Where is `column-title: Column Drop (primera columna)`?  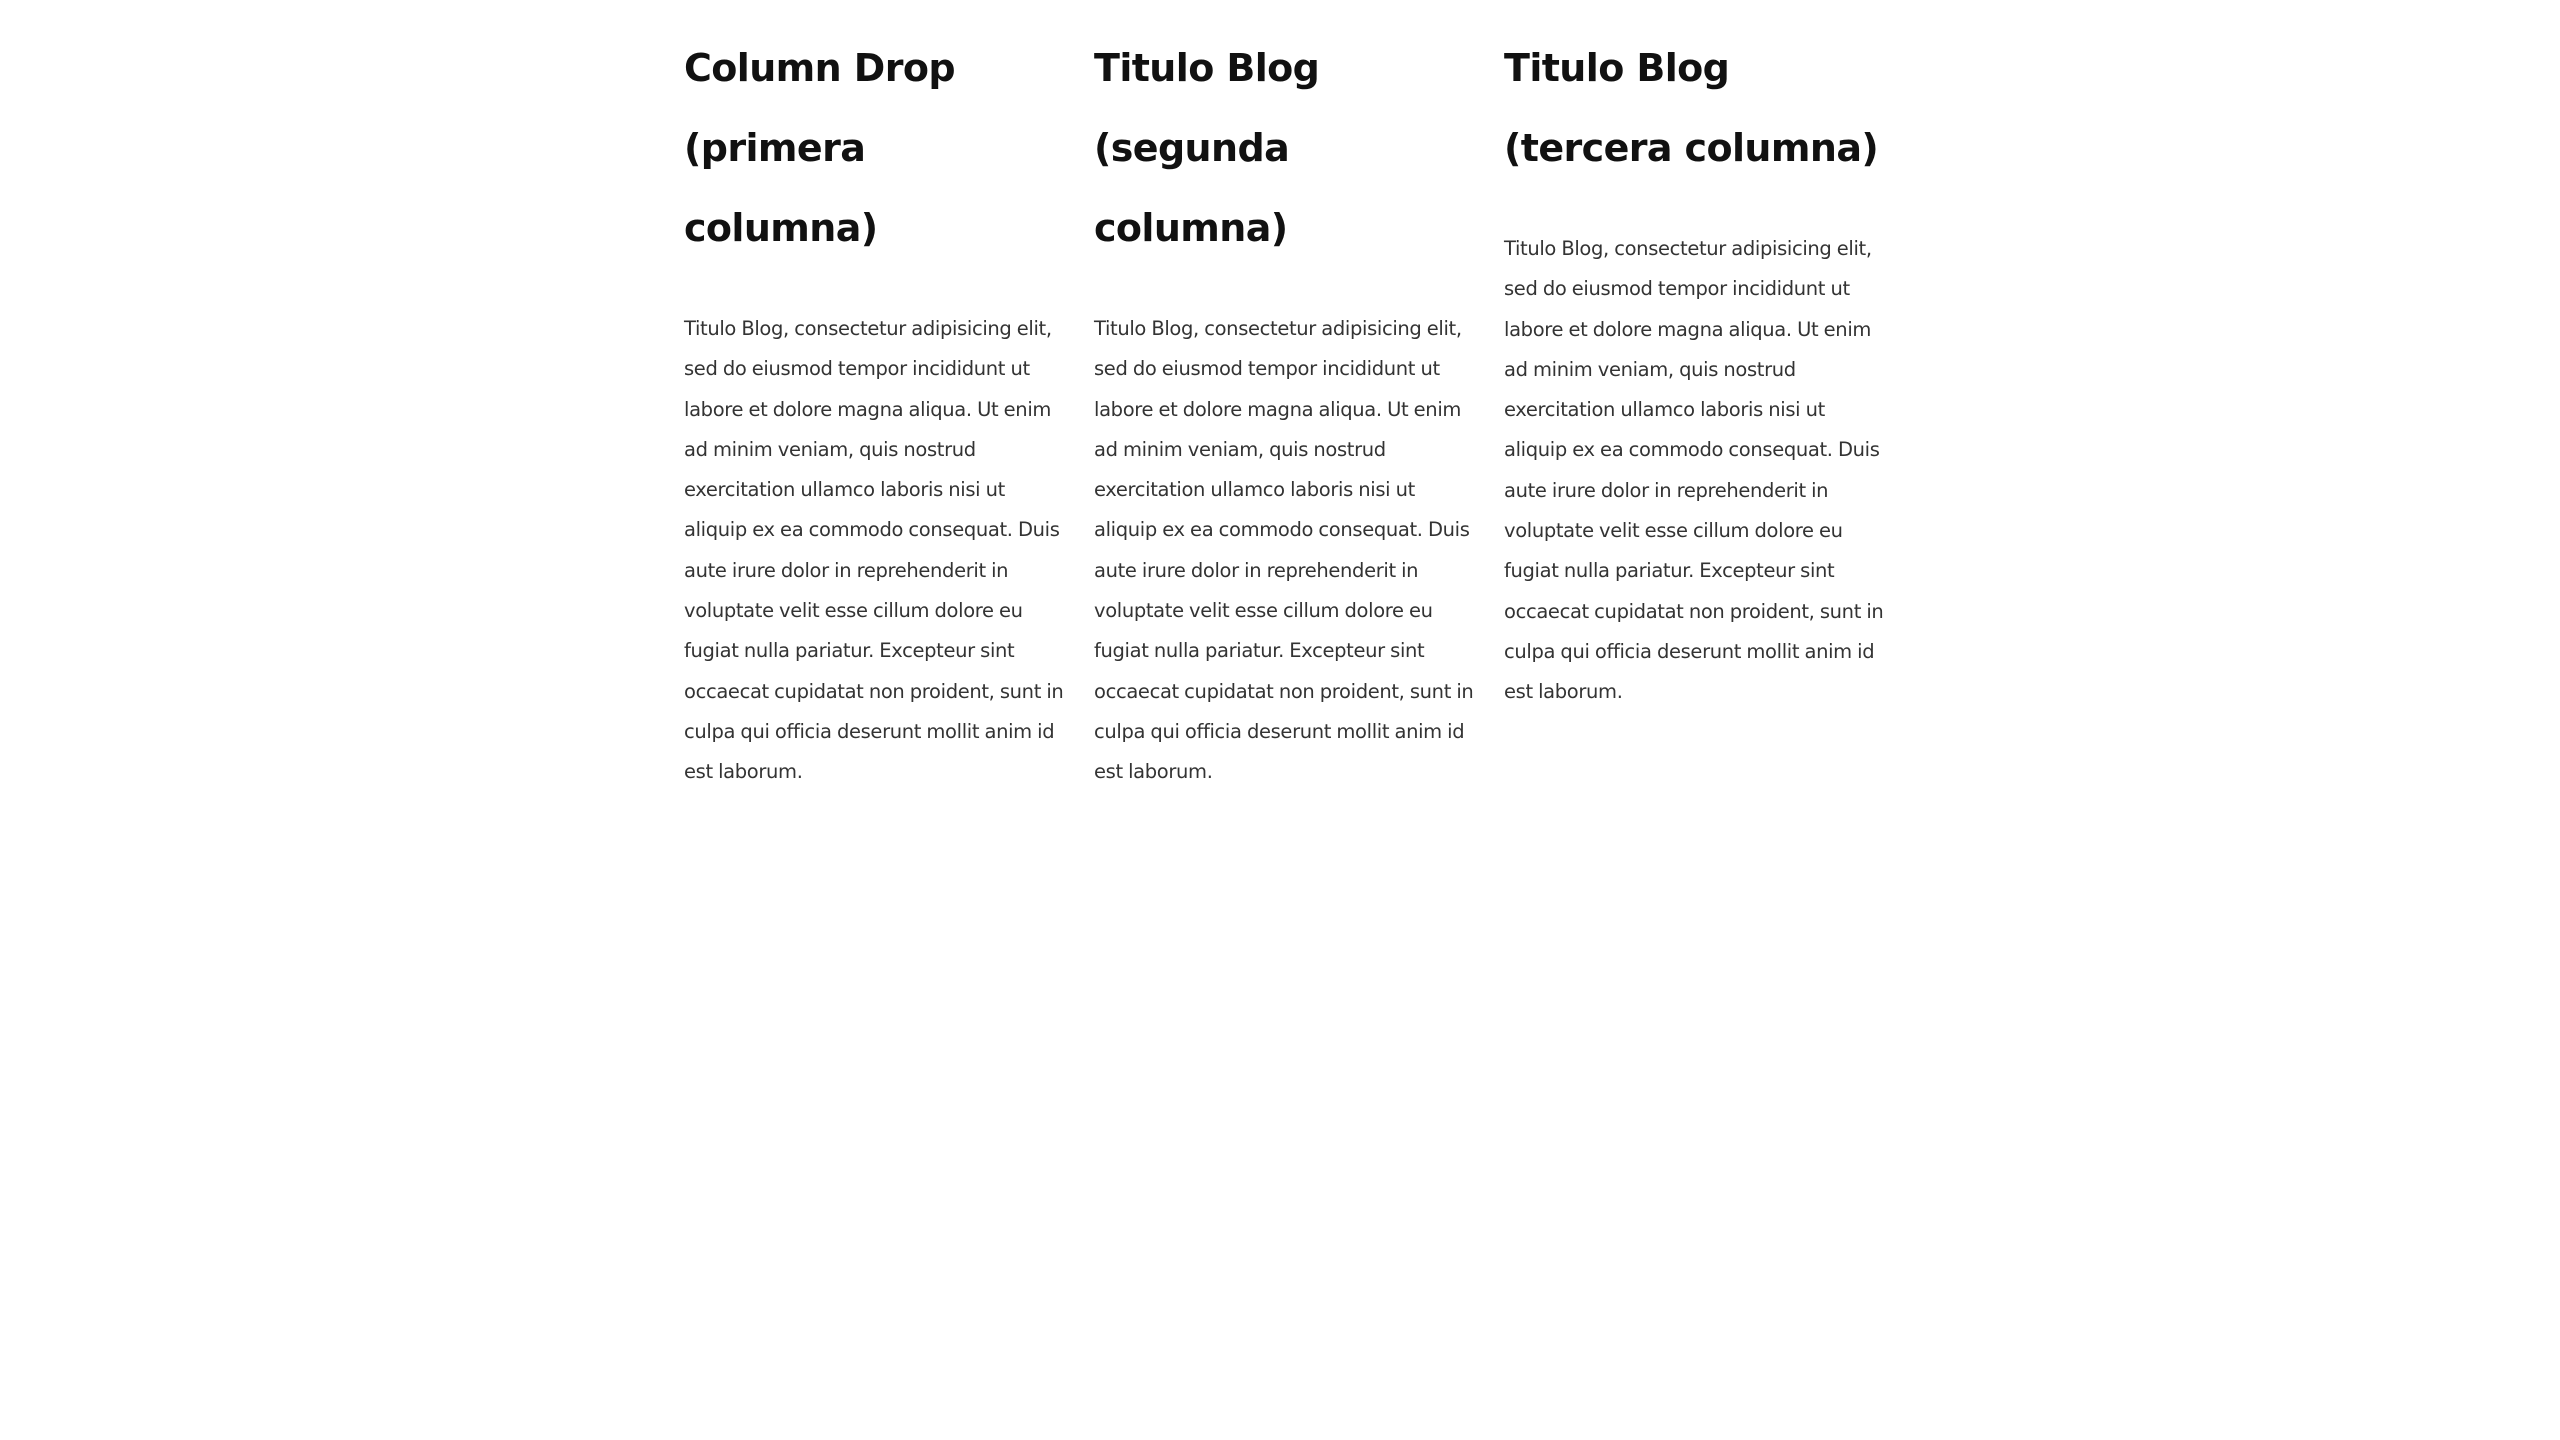 column-title: Column Drop (primera columna) is located at coordinates (820, 148).